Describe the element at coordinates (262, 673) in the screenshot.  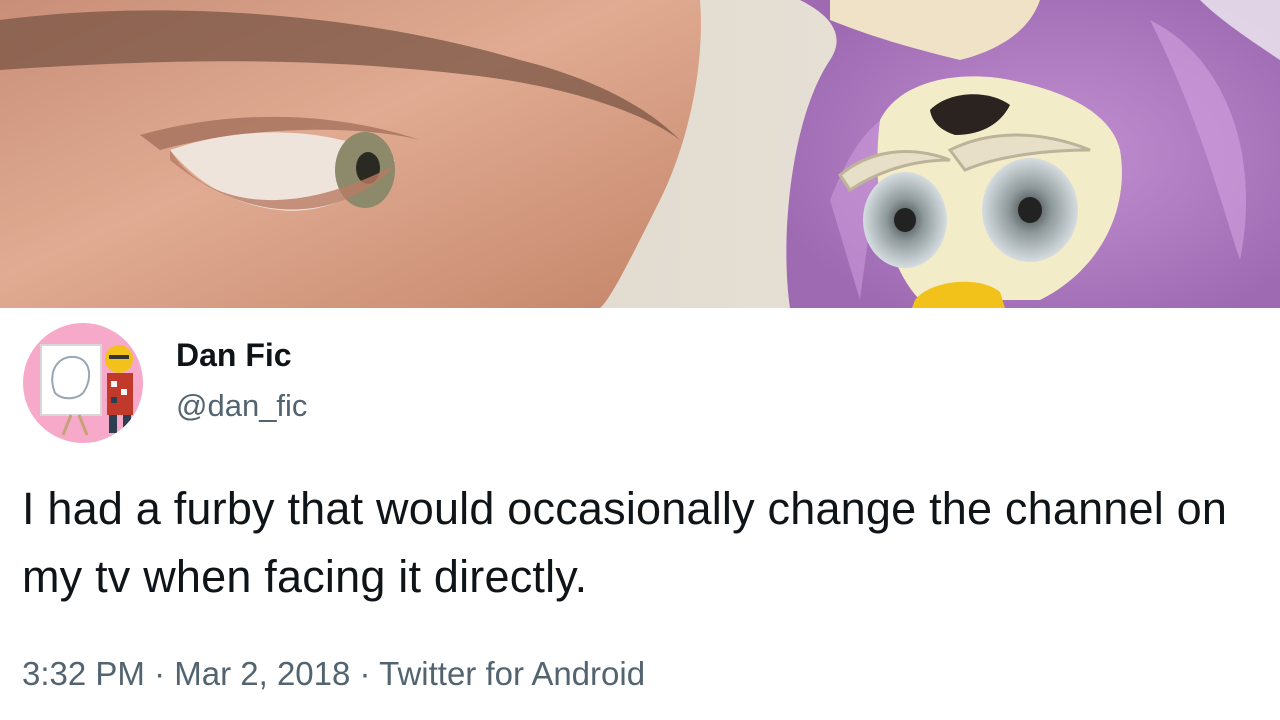
I see `tweet-date: Mar 2, 2018` at that location.